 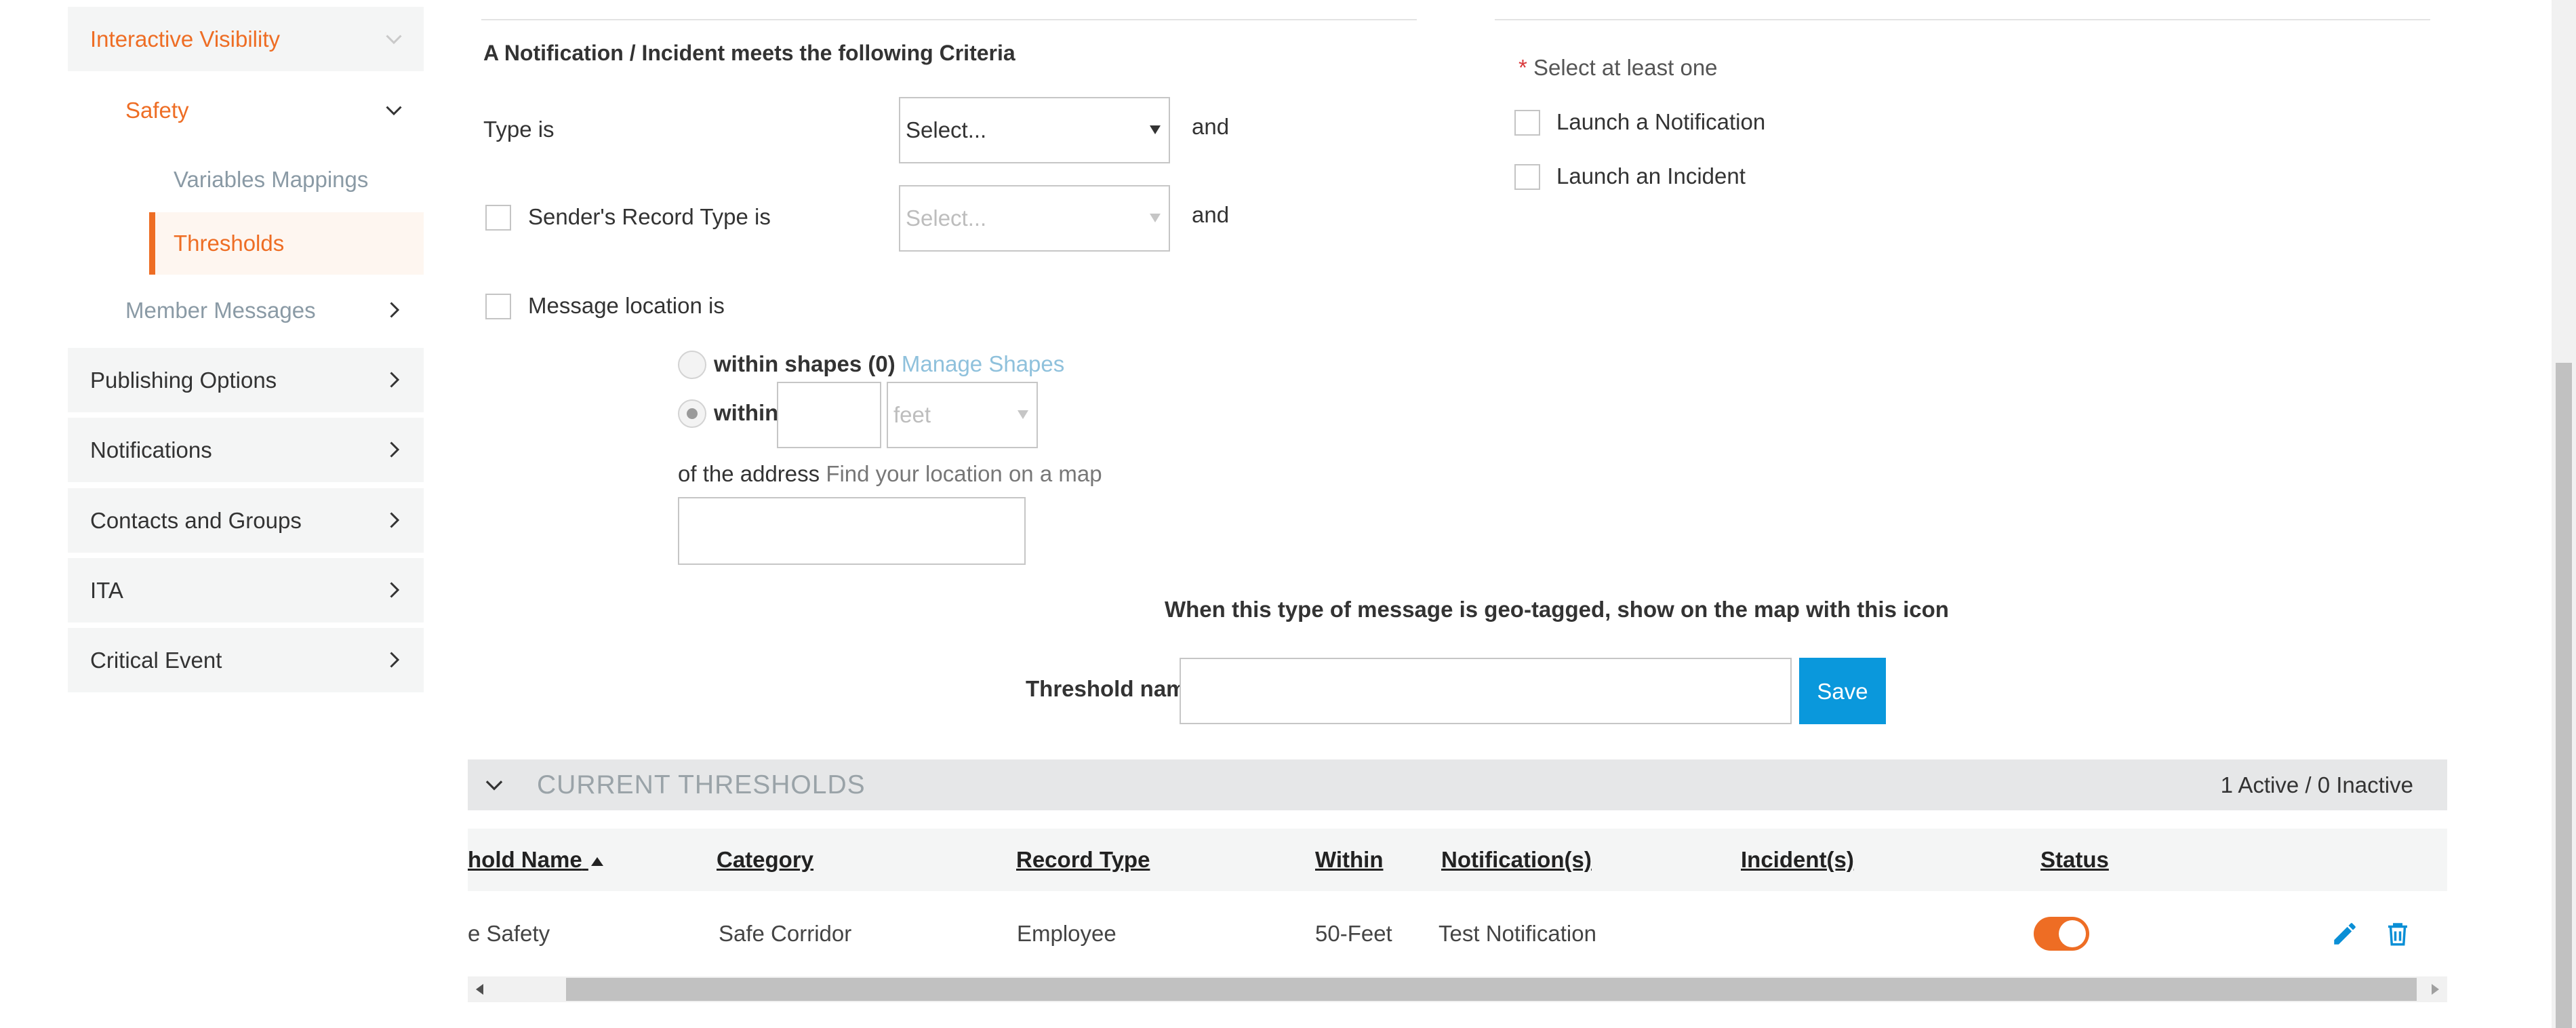 I want to click on column-header-notifications: Notification(s), so click(x=1516, y=860).